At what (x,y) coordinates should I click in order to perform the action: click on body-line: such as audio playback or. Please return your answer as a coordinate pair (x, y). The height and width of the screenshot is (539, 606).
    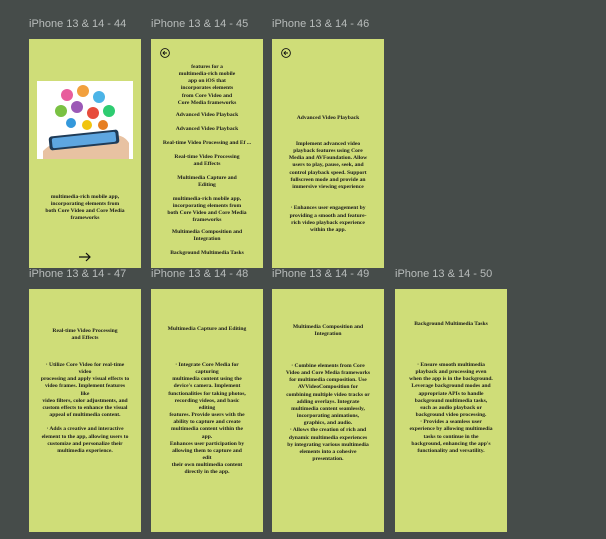
    Looking at the image, I should click on (451, 407).